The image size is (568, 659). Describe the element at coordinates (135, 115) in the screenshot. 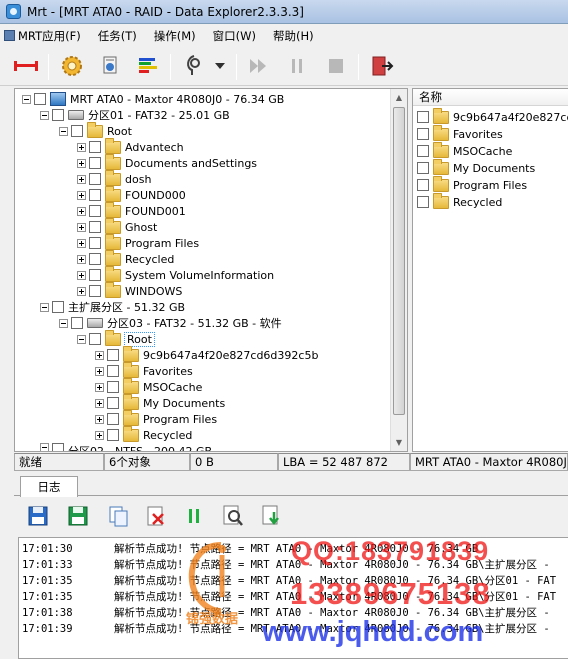

I see `tree-node-partition01: 分区01 - FAT32 - 25.01 GB` at that location.